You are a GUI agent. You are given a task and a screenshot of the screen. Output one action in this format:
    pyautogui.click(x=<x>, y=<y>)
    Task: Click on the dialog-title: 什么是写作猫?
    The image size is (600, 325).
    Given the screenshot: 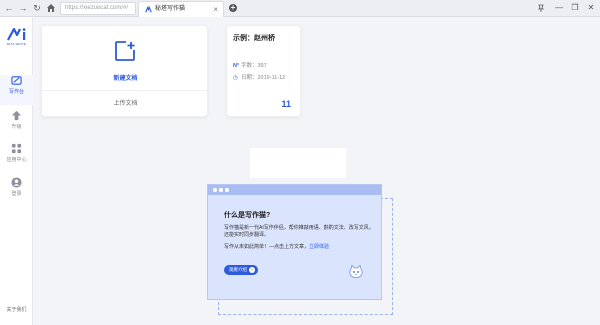 What is the action you would take?
    pyautogui.click(x=247, y=215)
    